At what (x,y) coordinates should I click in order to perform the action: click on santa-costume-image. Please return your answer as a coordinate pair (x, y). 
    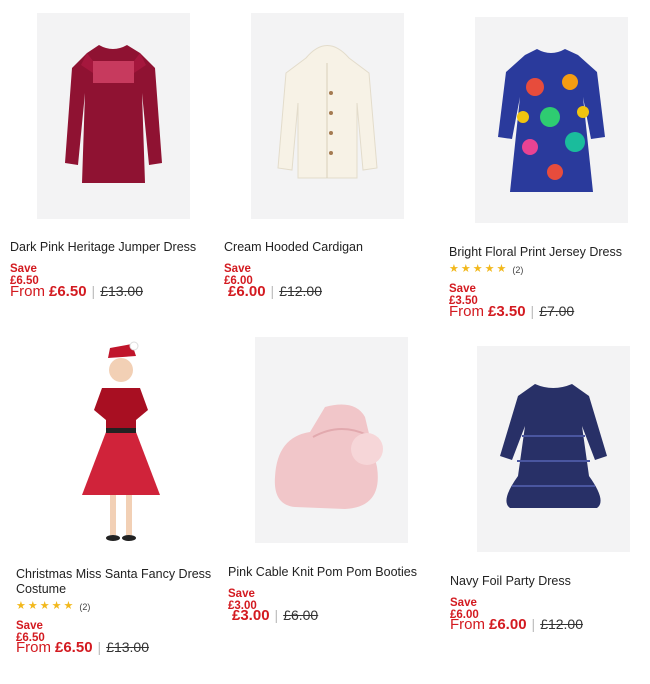
    Looking at the image, I should click on (121, 441).